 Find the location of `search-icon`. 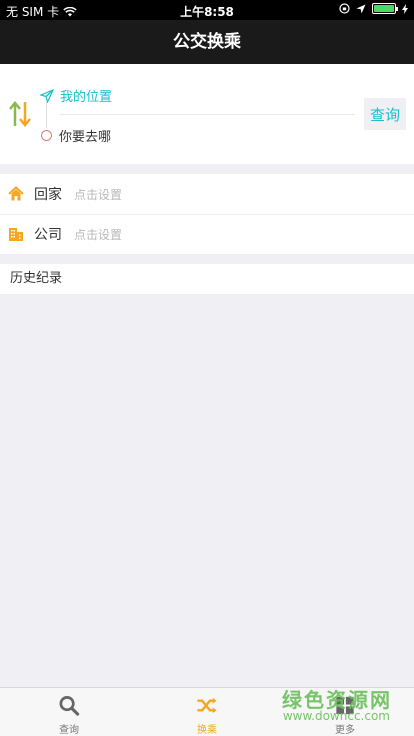

search-icon is located at coordinates (69, 706).